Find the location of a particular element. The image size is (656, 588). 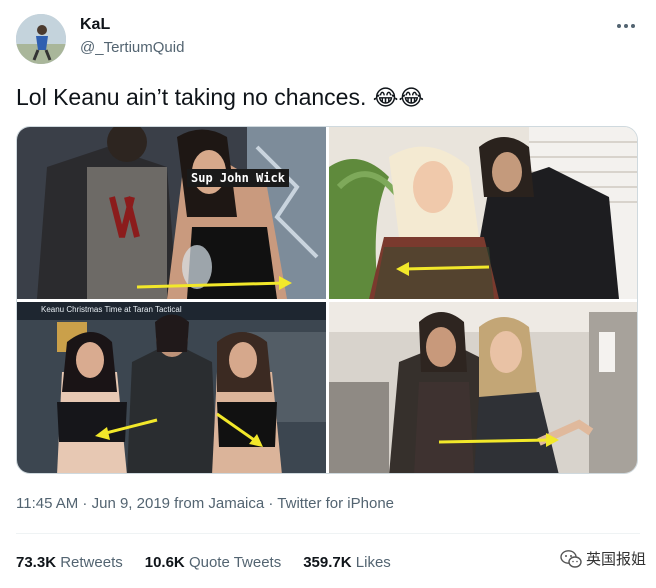

watermark: 英国报姐 is located at coordinates (603, 558).